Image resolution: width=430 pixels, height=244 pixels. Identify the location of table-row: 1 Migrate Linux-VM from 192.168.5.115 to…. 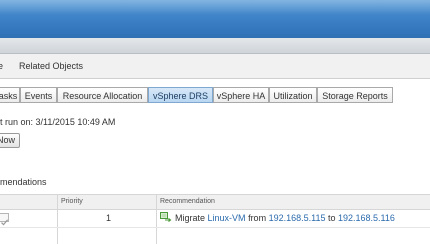
(215, 219).